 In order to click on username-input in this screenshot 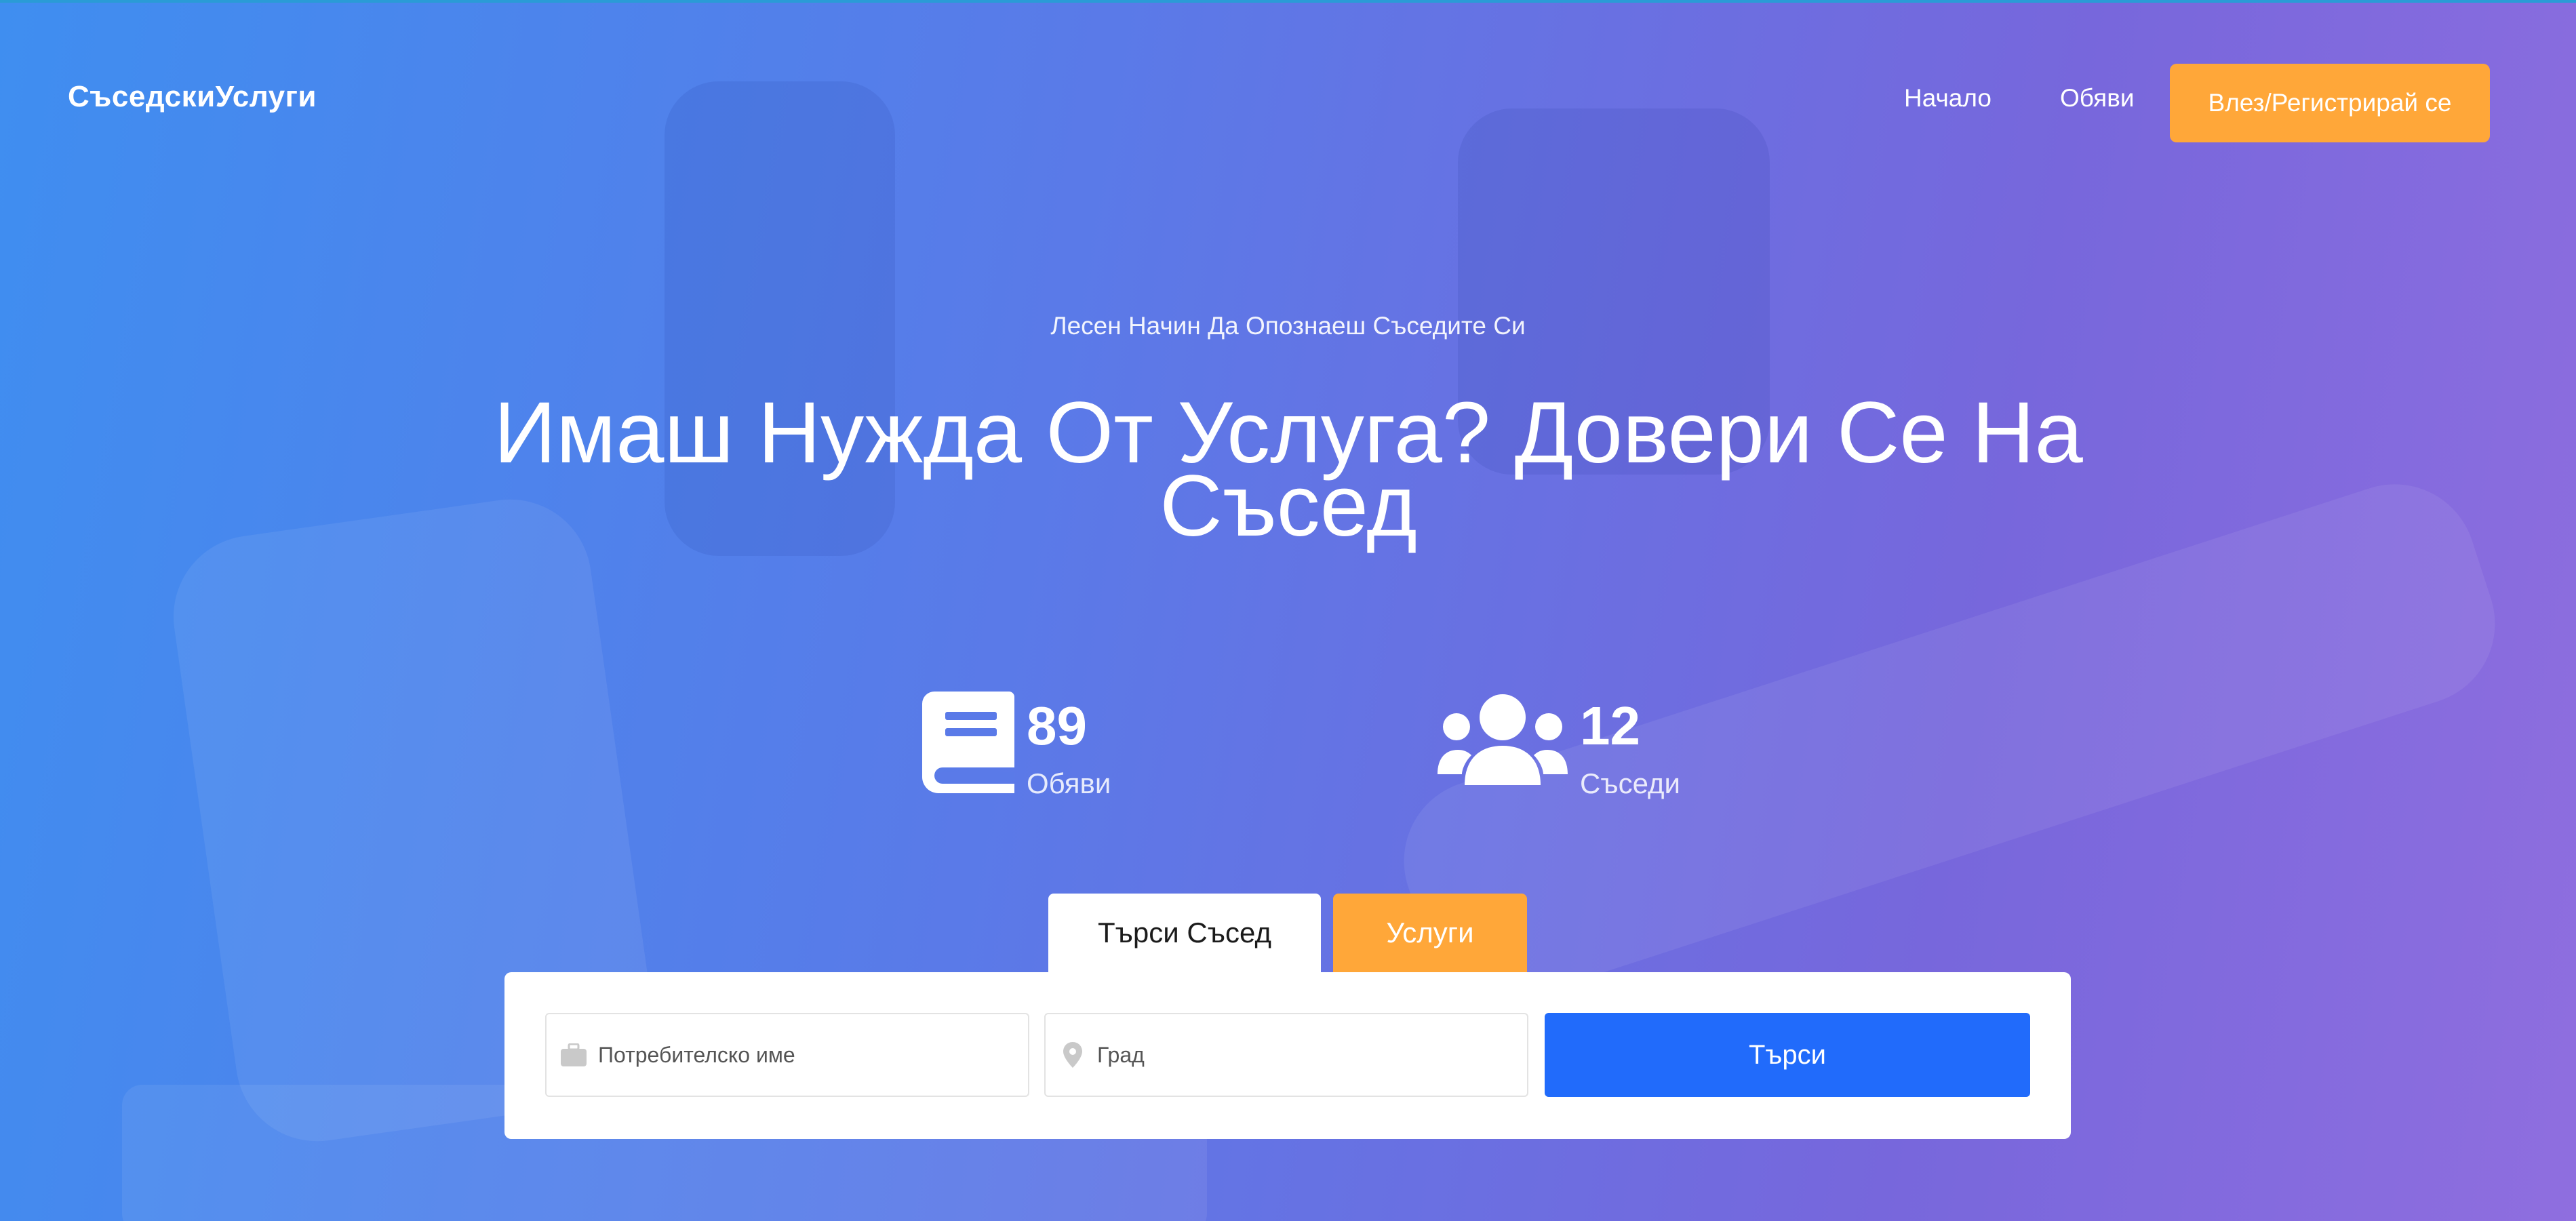, I will do `click(801, 1054)`.